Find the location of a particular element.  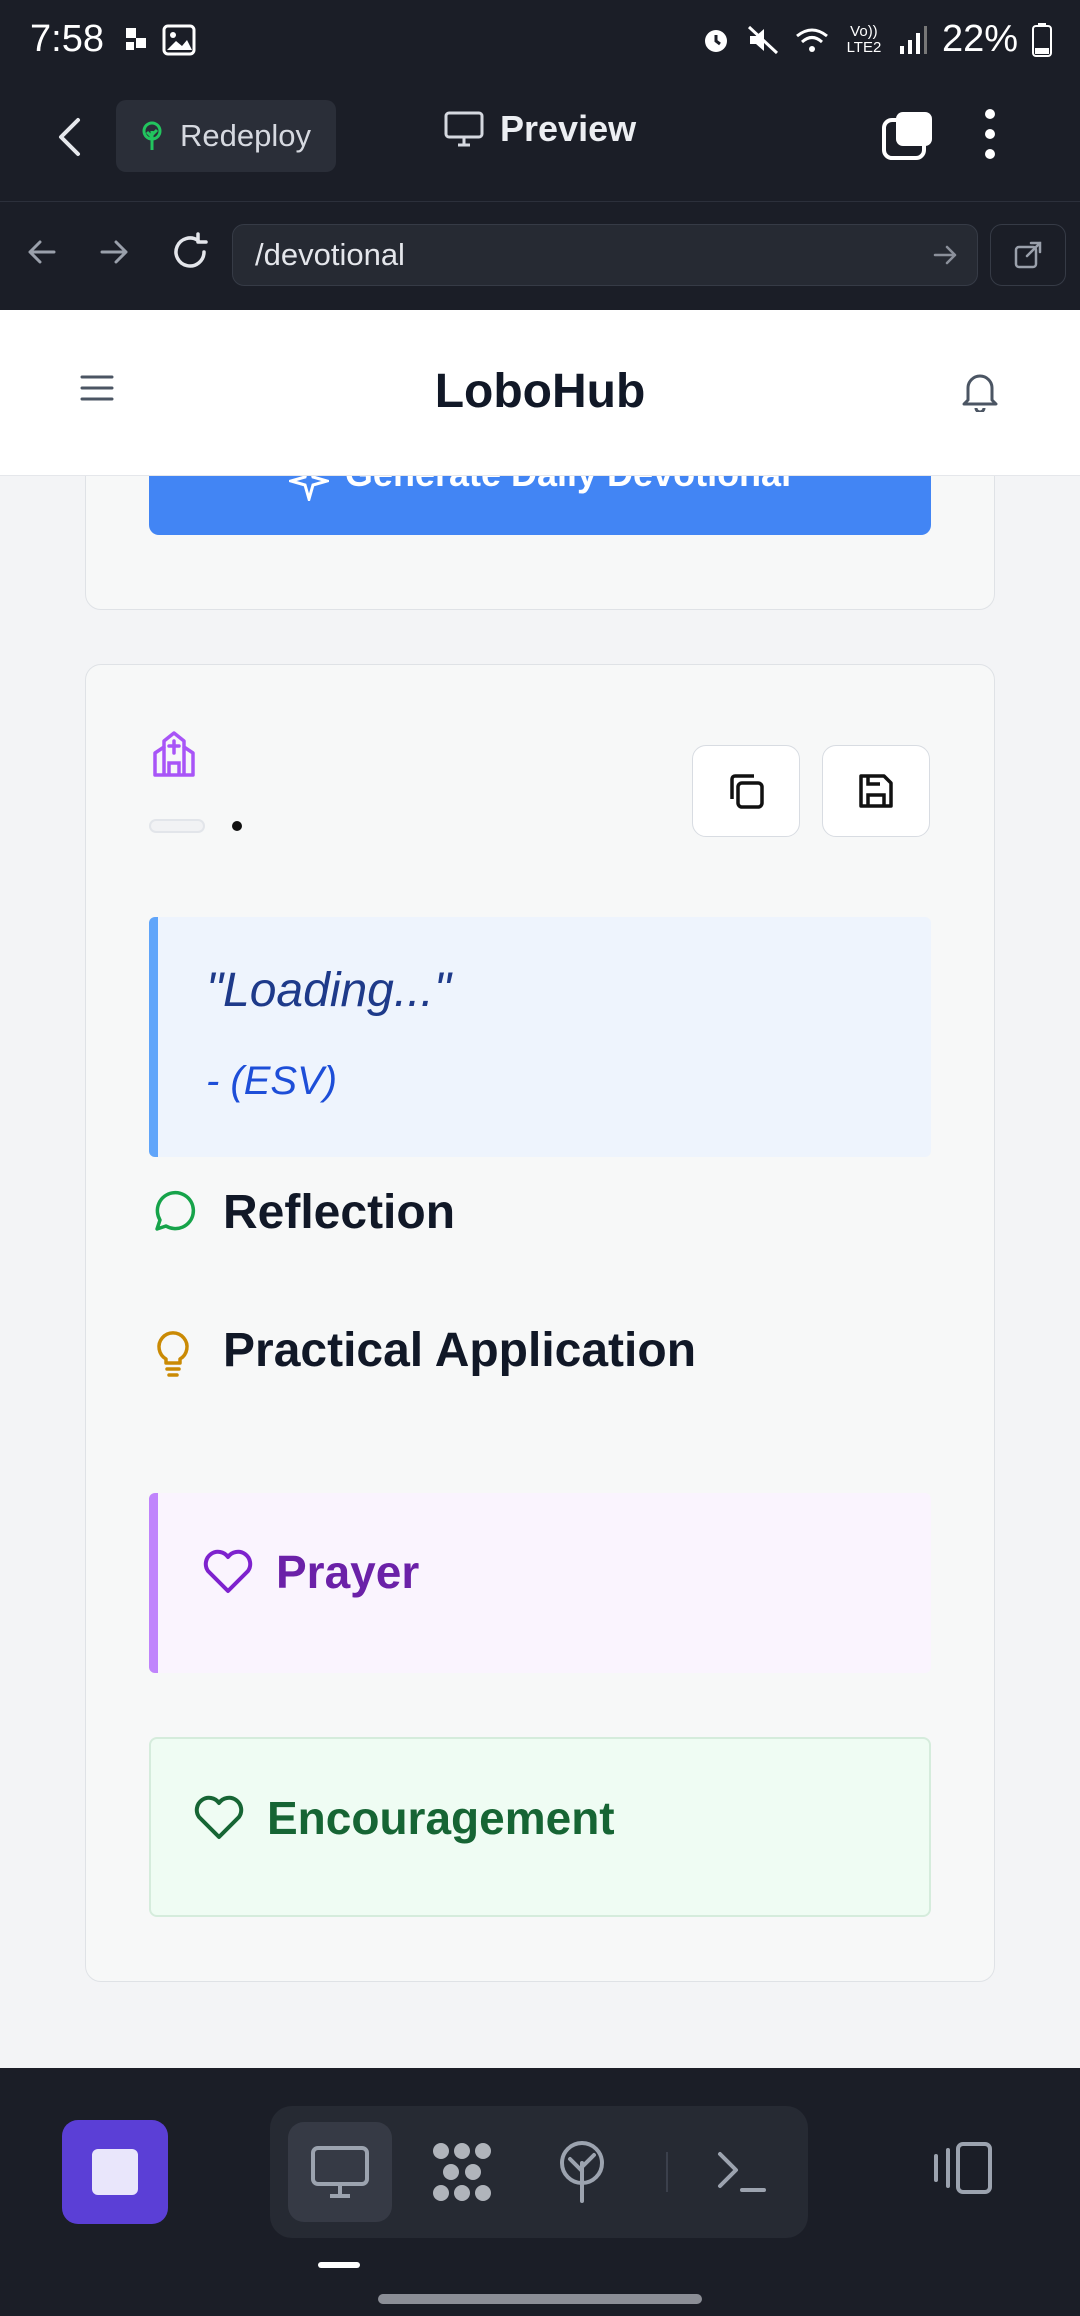

status-bar: 7:58 Vo)) LTE2 22% is located at coordinates (540, 40).